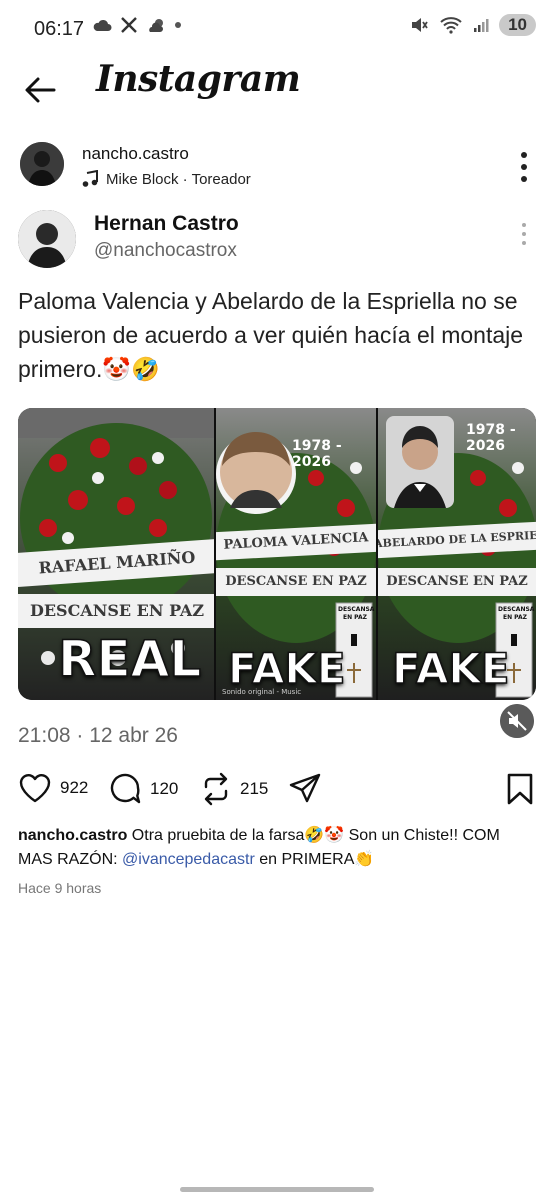 This screenshot has height=1200, width=554. I want to click on tweet-date: 21:08 · 12 abr 26, so click(98, 735).